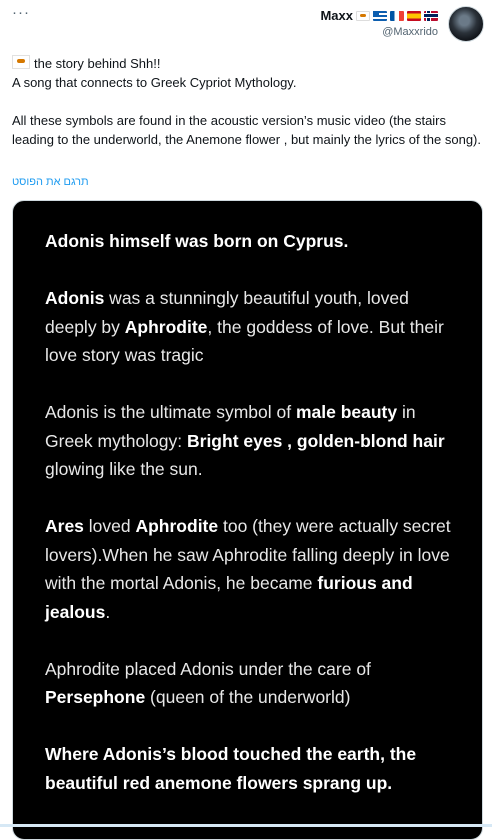 Image resolution: width=492 pixels, height=840 pixels. Describe the element at coordinates (197, 241) in the screenshot. I see `image-paragraph-1: Adonis himself was born on Cyprus.` at that location.